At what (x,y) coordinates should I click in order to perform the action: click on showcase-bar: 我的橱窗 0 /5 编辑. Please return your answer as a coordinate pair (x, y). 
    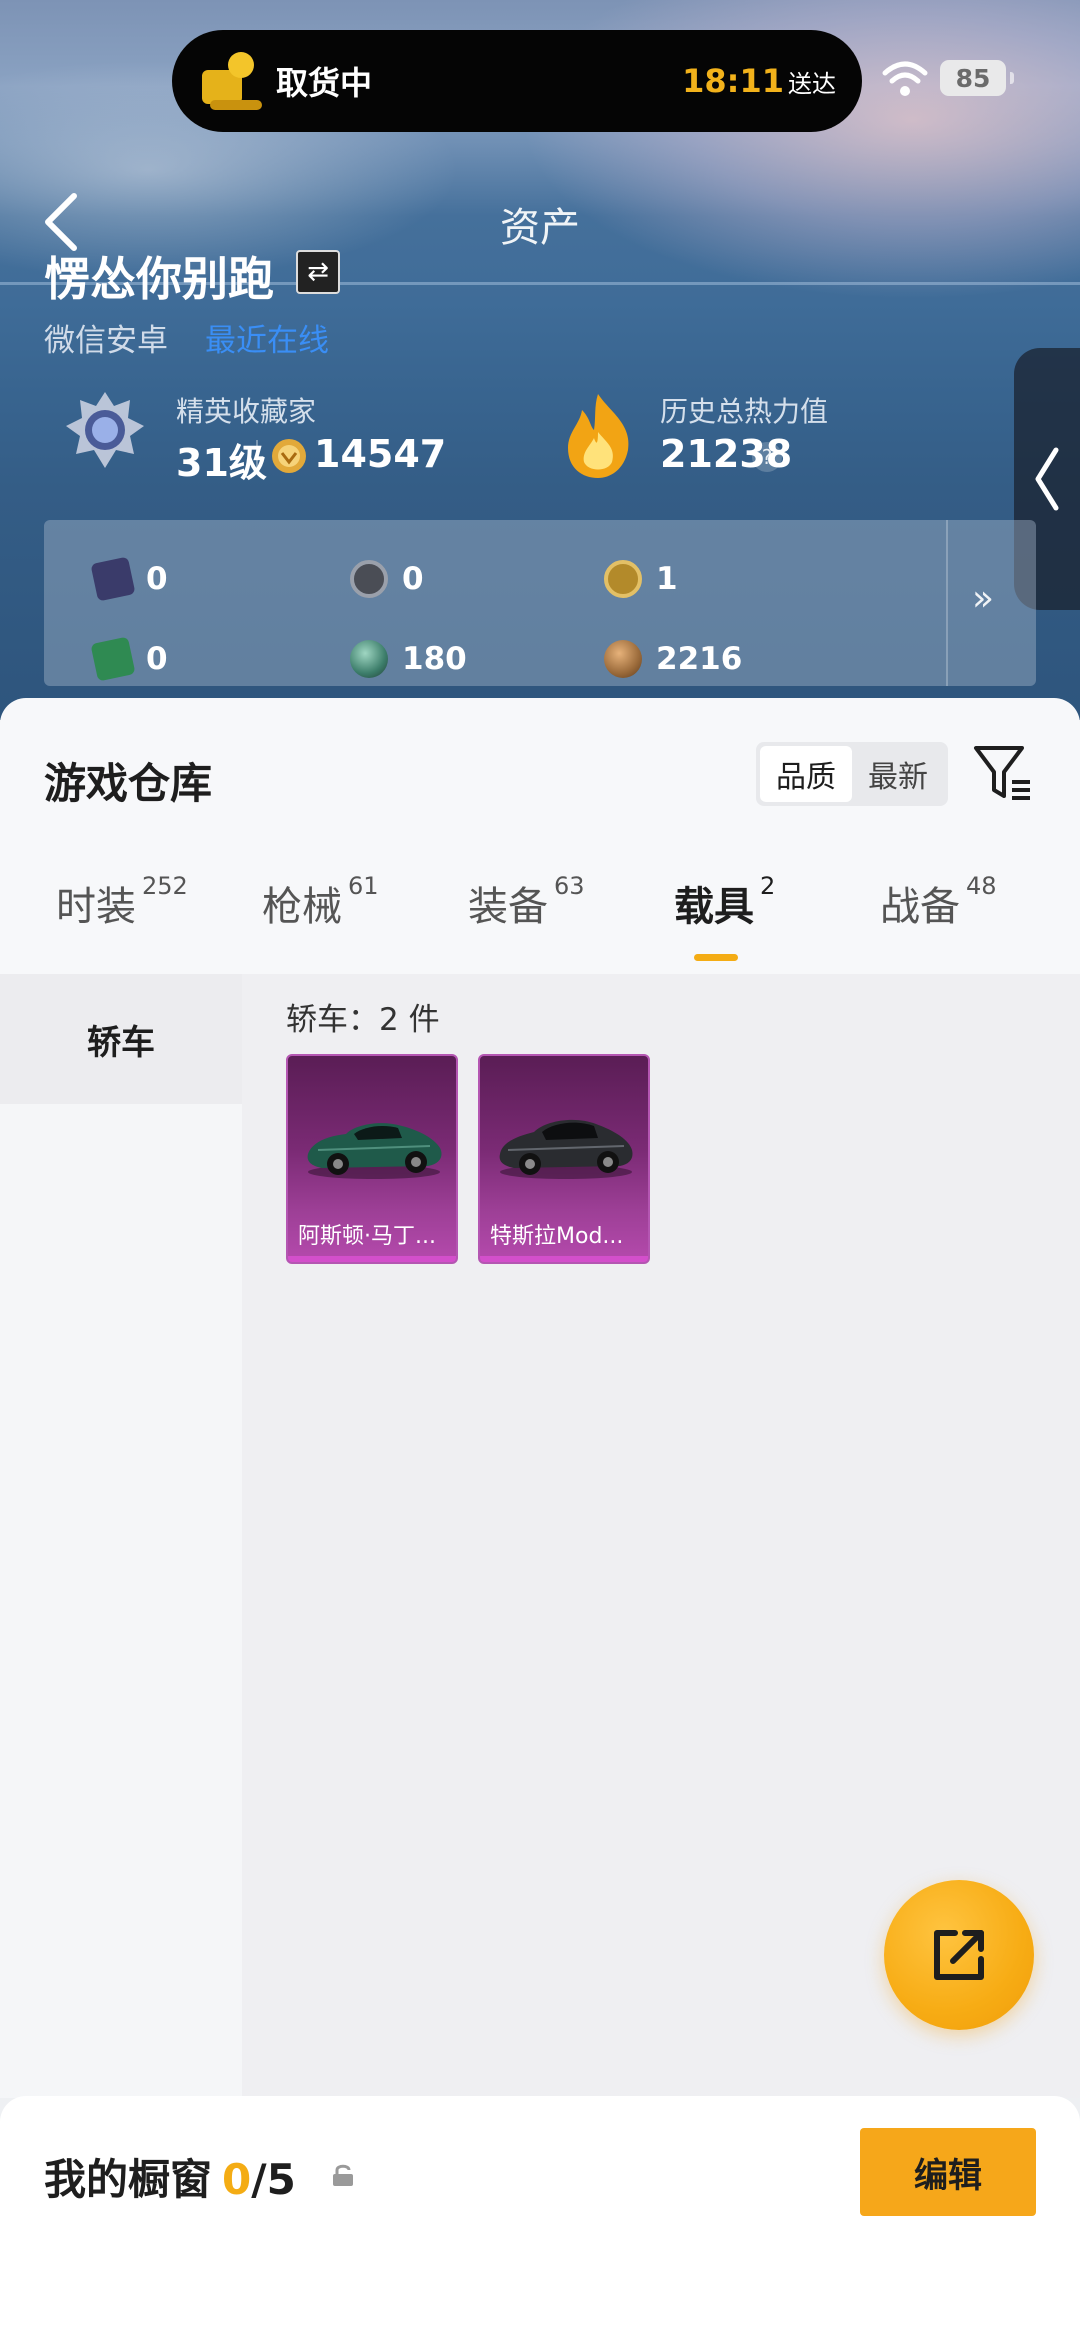
    Looking at the image, I should click on (540, 2218).